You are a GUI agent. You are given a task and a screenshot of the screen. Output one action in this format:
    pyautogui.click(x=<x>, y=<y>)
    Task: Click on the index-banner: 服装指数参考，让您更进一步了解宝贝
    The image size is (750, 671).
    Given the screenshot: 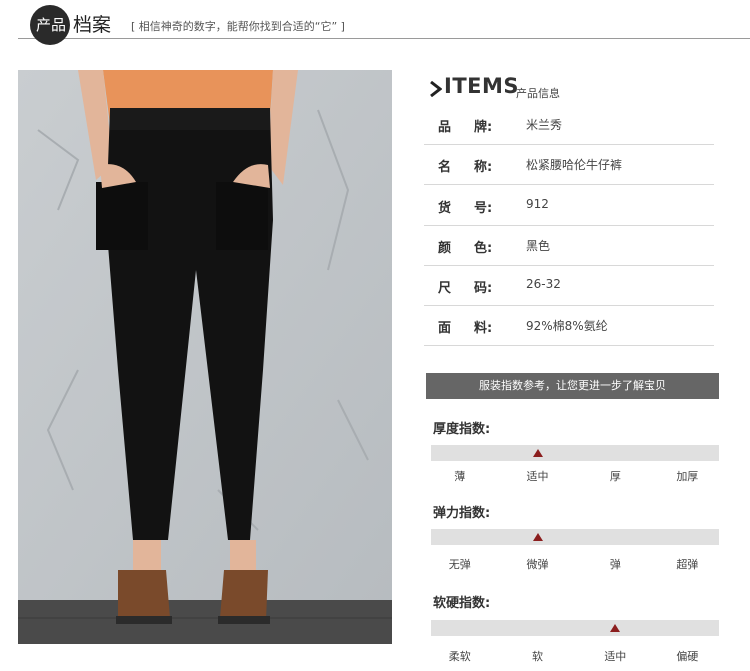 What is the action you would take?
    pyautogui.click(x=572, y=386)
    